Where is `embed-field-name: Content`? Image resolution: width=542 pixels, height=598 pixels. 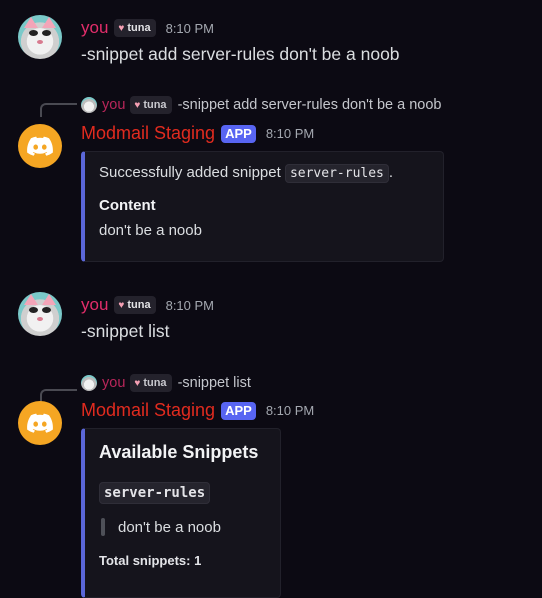 embed-field-name: Content is located at coordinates (127, 205).